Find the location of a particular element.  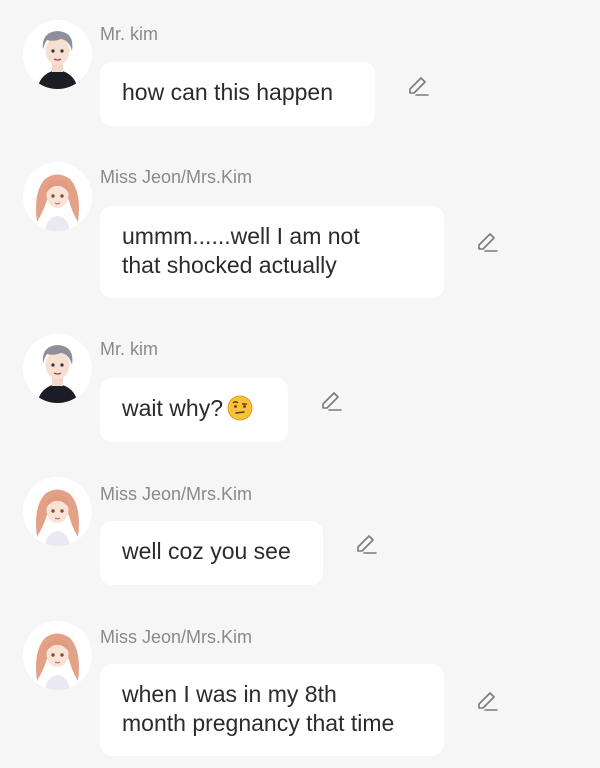

message-text: how can this happen is located at coordinates (227, 92).